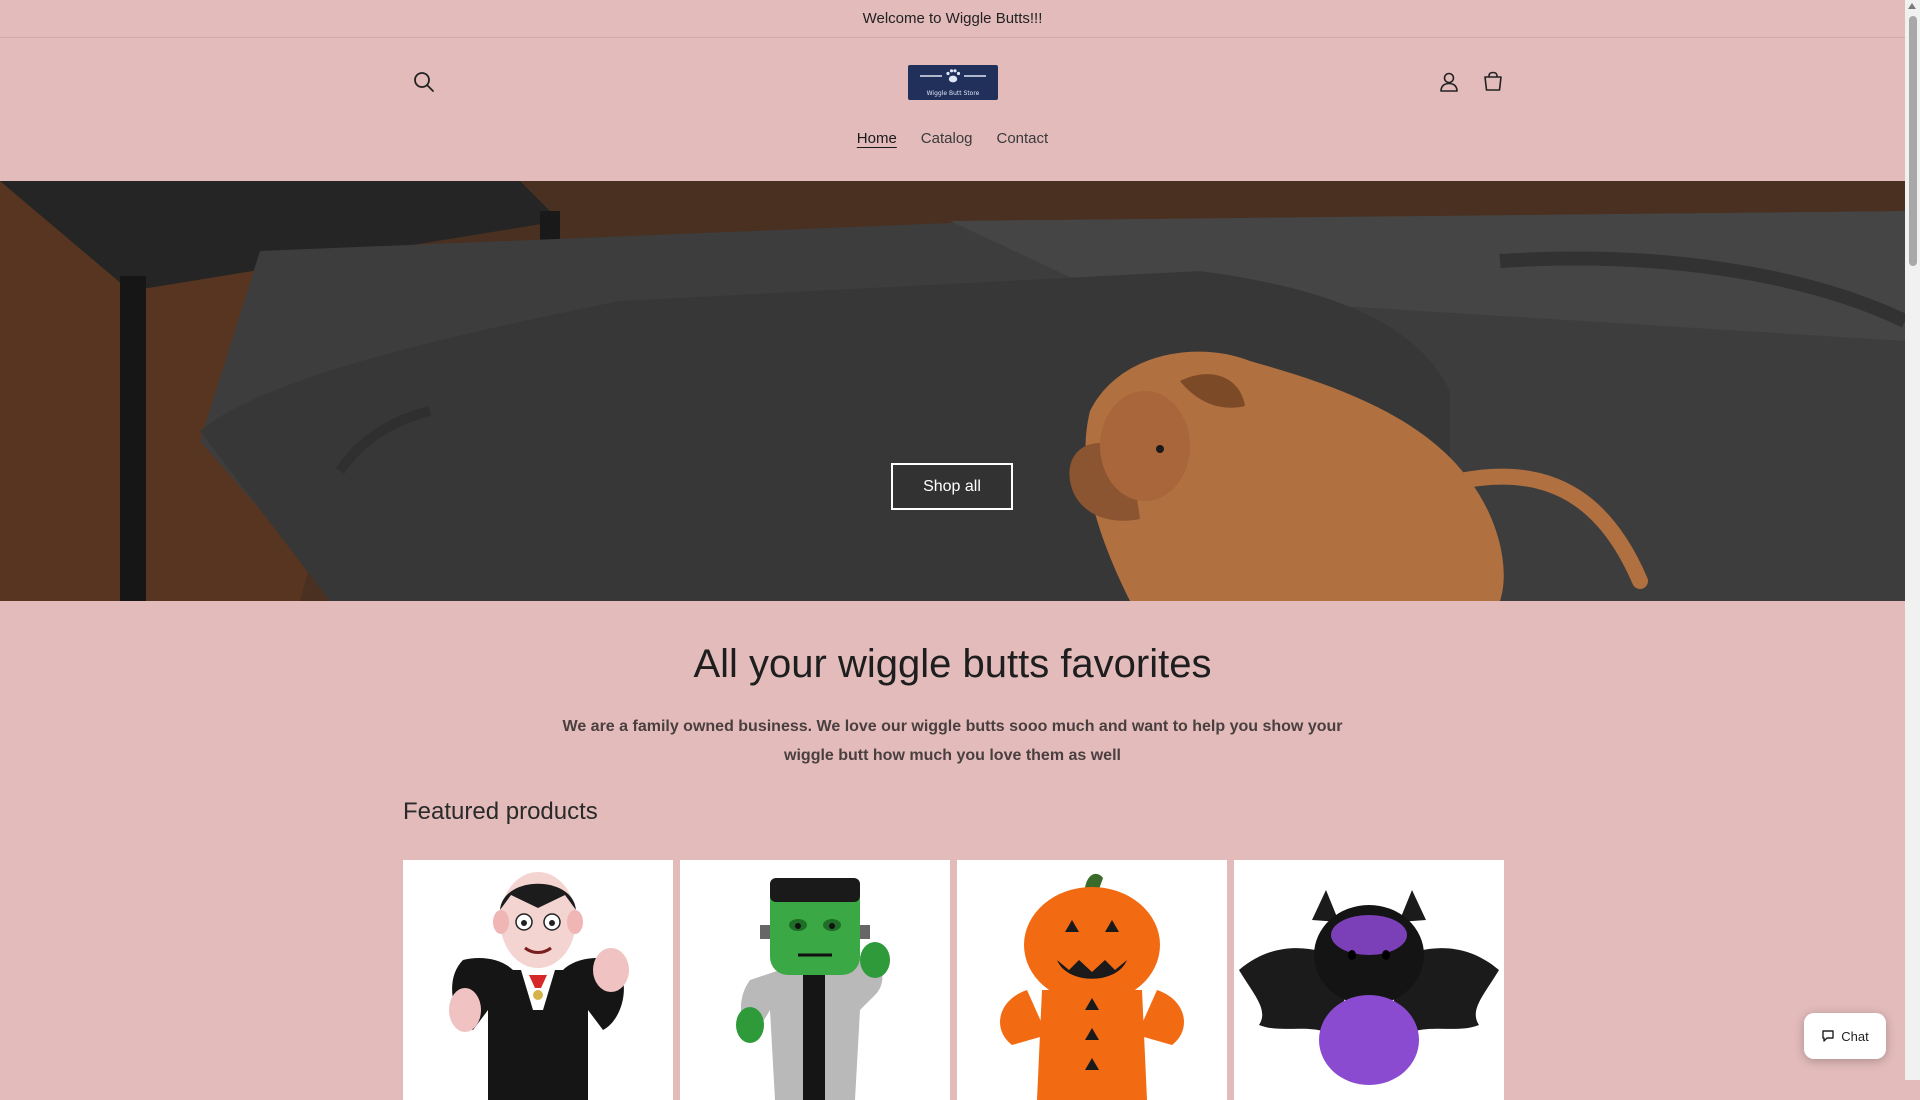  Describe the element at coordinates (539, 986) in the screenshot. I see `vampire-plush-image` at that location.